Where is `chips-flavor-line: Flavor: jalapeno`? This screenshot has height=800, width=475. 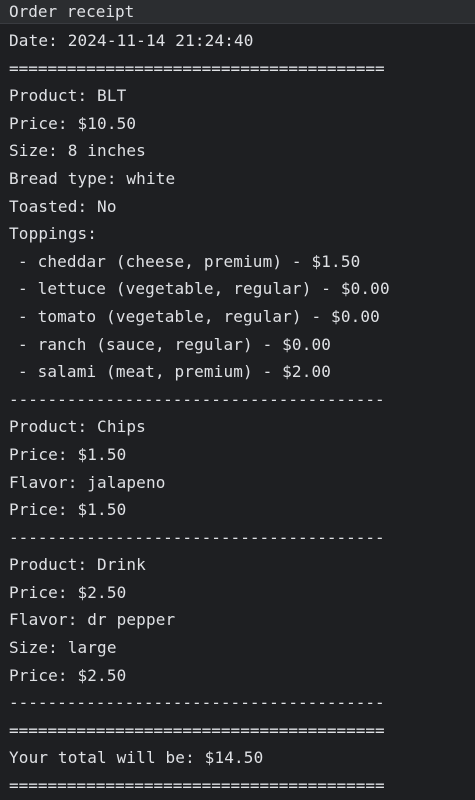 chips-flavor-line: Flavor: jalapeno is located at coordinates (87, 482).